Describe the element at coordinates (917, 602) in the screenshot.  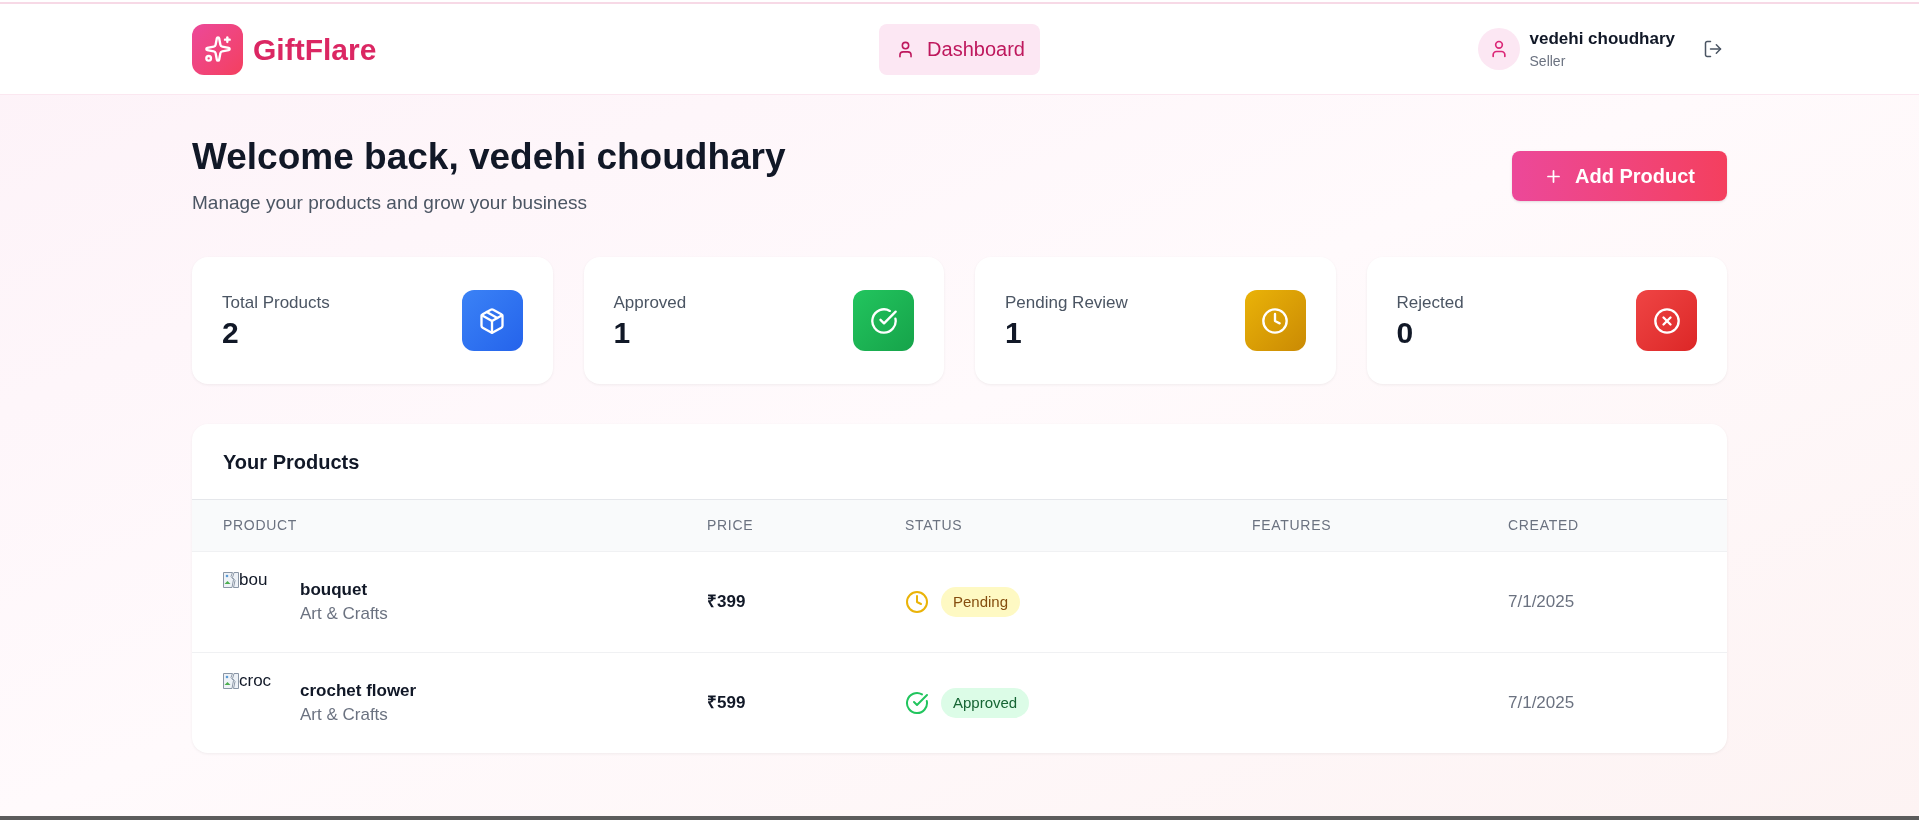
I see `clock-icon` at that location.